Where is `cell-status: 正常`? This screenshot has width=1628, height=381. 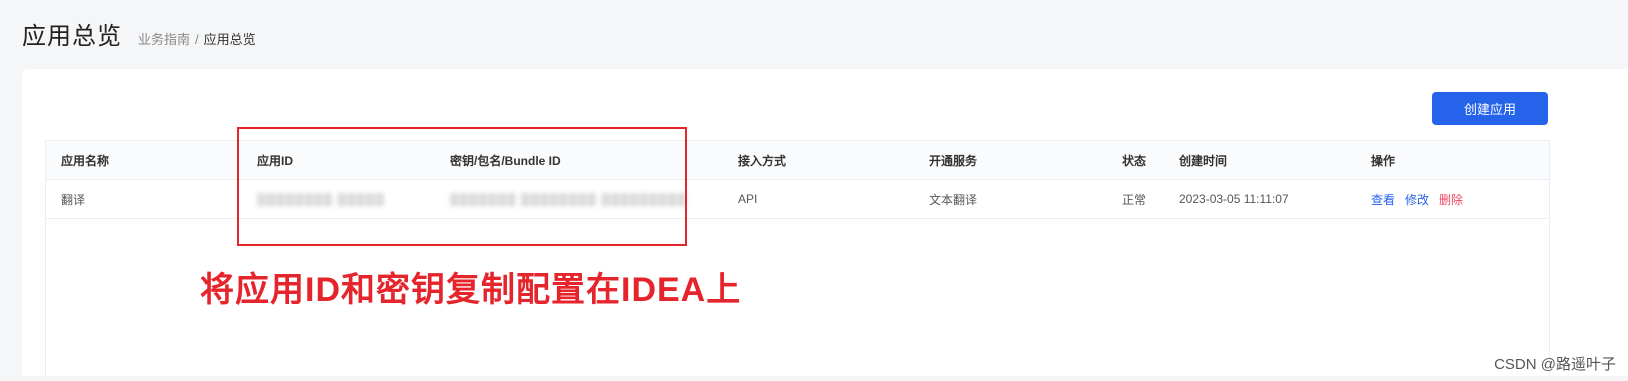 cell-status: 正常 is located at coordinates (1134, 199).